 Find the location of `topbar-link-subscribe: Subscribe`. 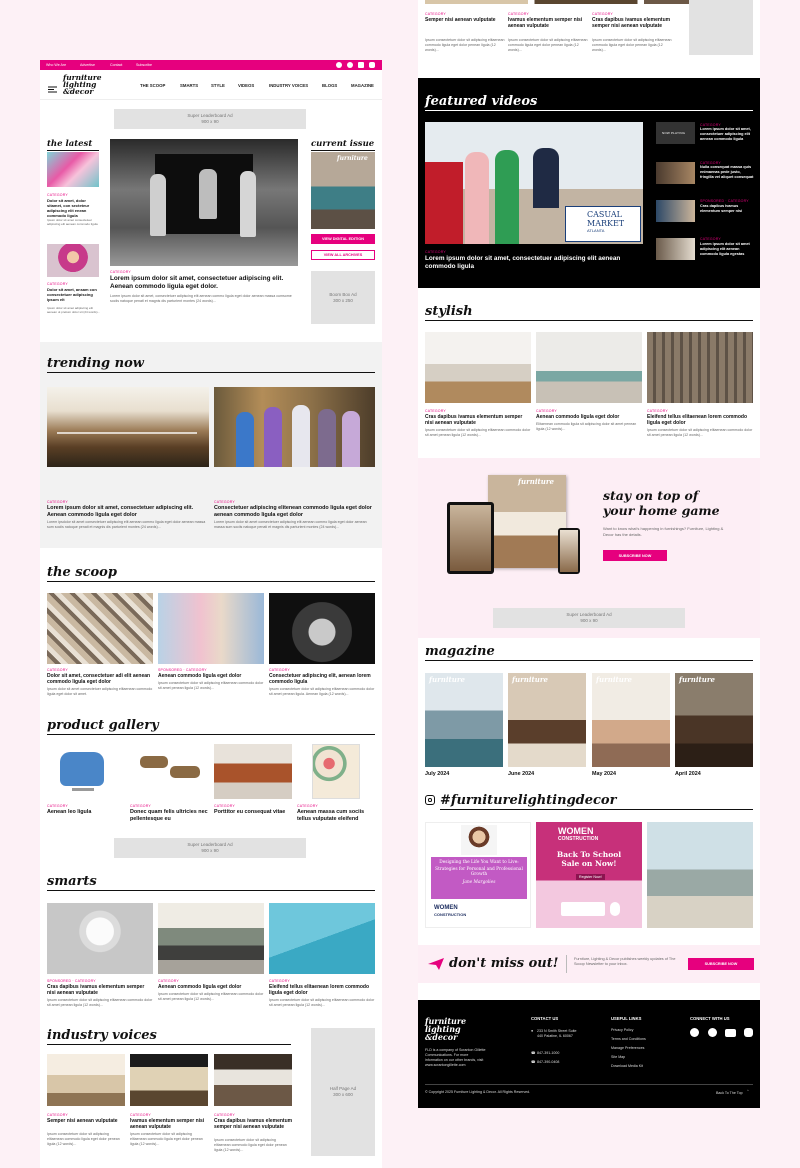

topbar-link-subscribe: Subscribe is located at coordinates (144, 65).